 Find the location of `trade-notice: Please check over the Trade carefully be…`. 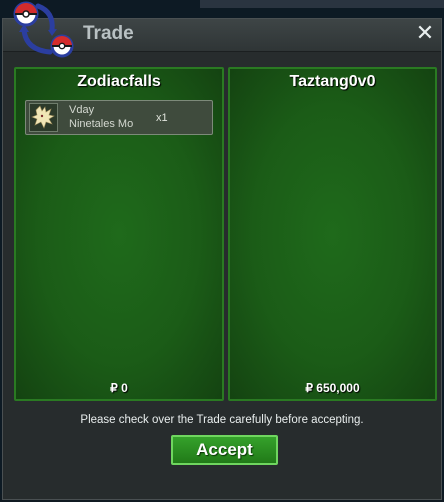

trade-notice: Please check over the Trade carefully be… is located at coordinates (222, 420).